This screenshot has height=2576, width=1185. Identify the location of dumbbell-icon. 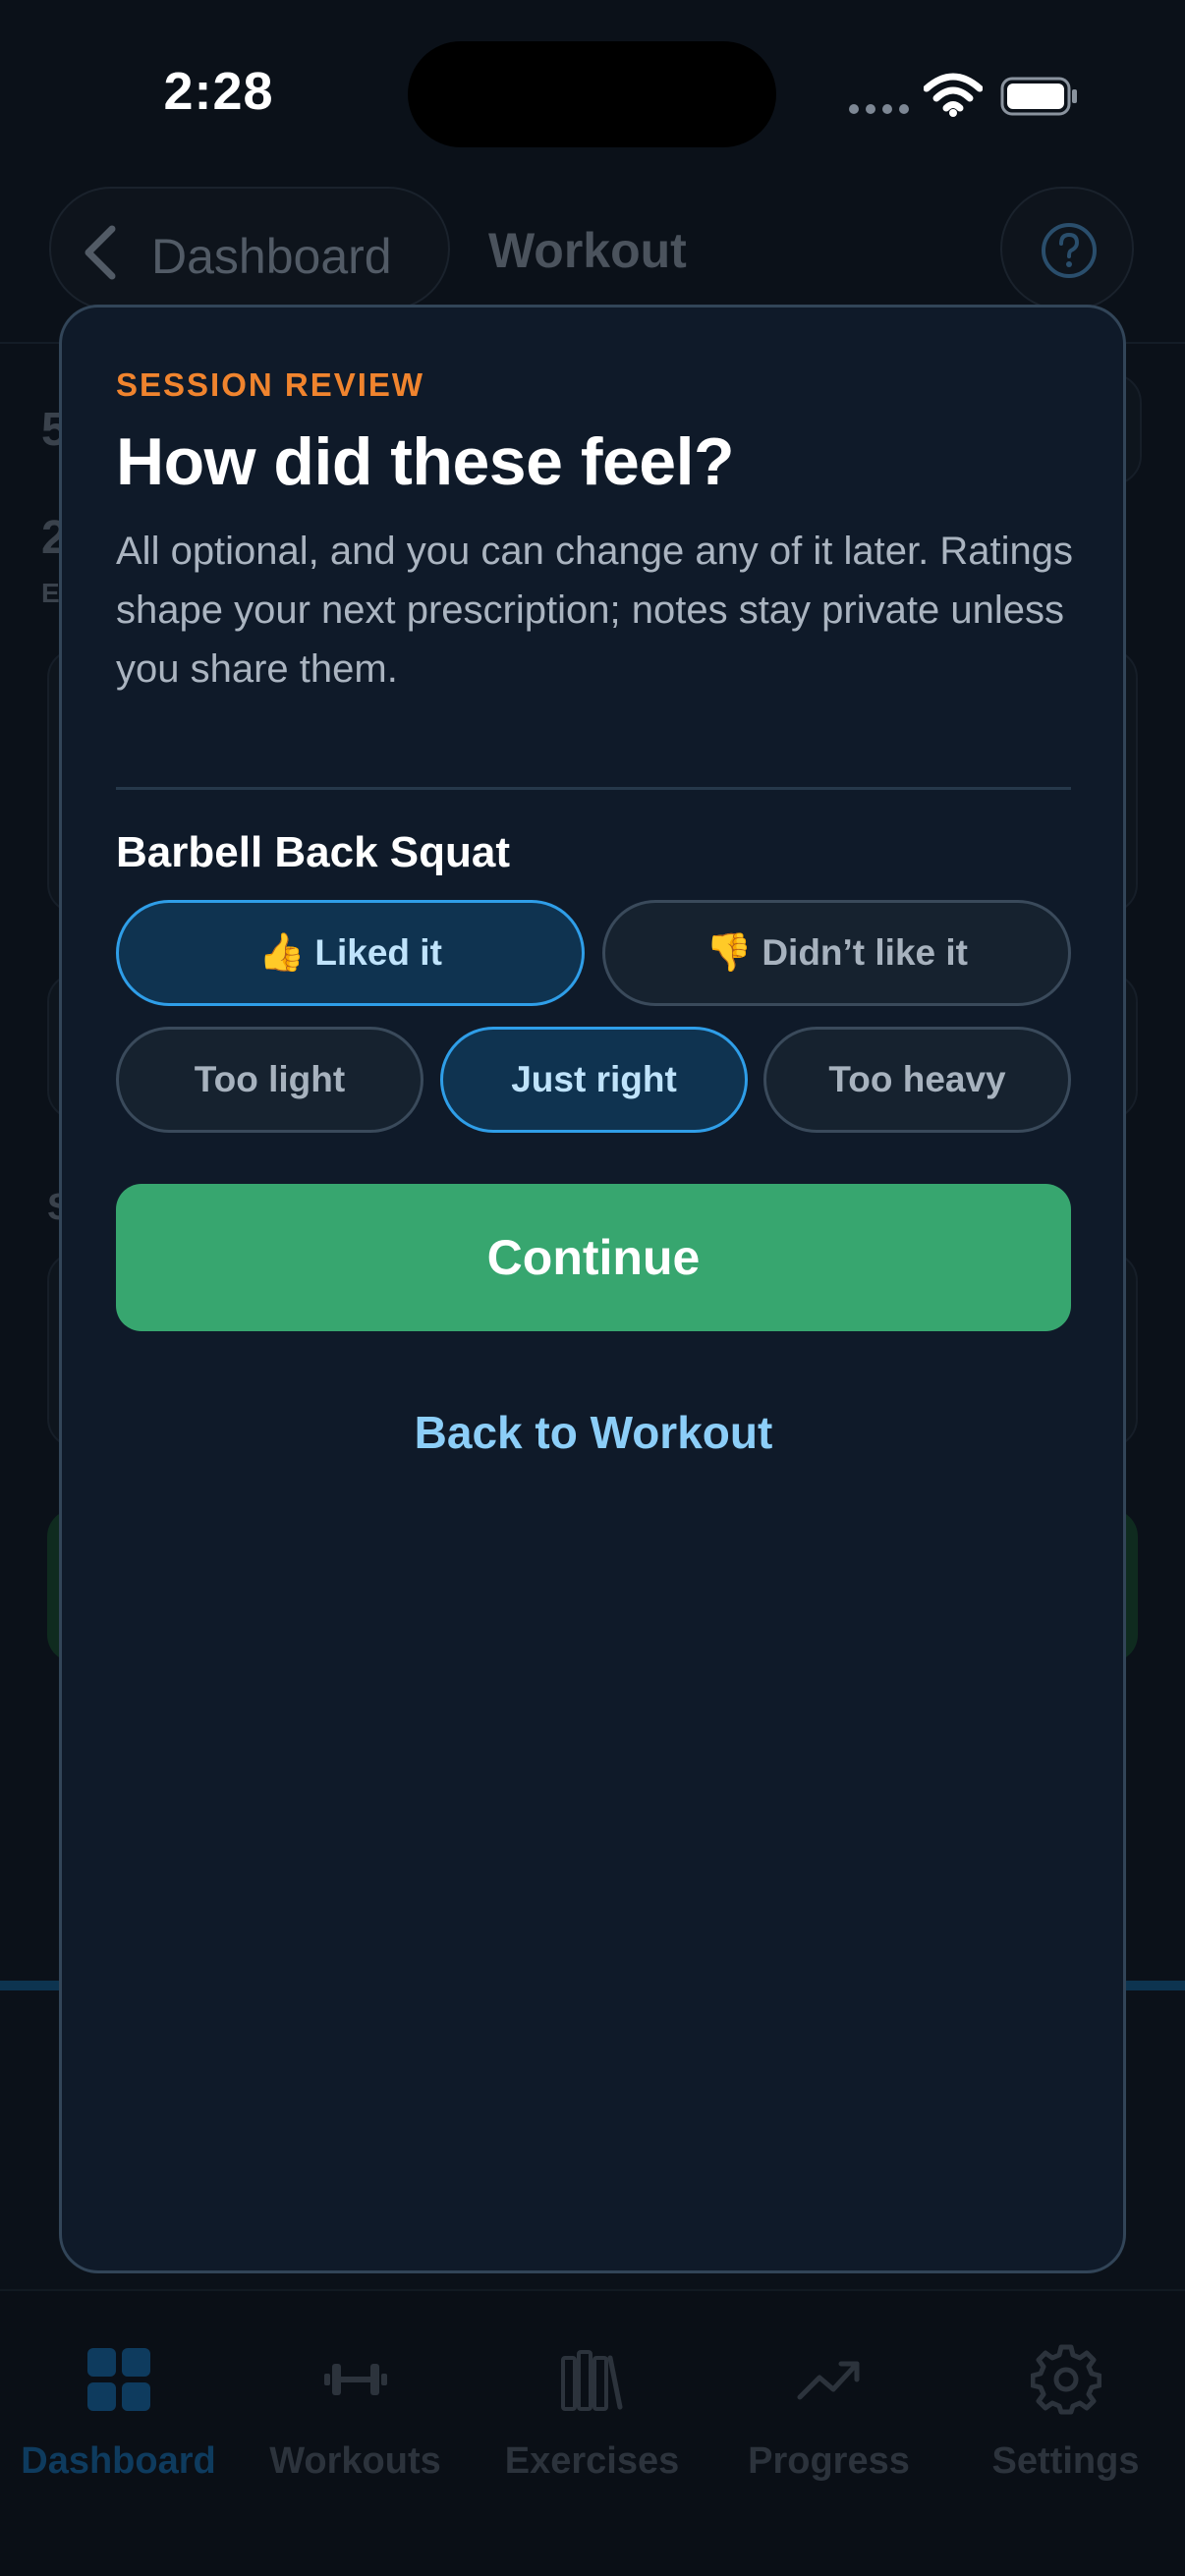
(355, 2379).